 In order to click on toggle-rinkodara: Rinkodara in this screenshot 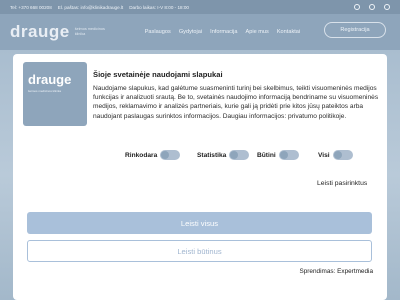, I will do `click(153, 155)`.